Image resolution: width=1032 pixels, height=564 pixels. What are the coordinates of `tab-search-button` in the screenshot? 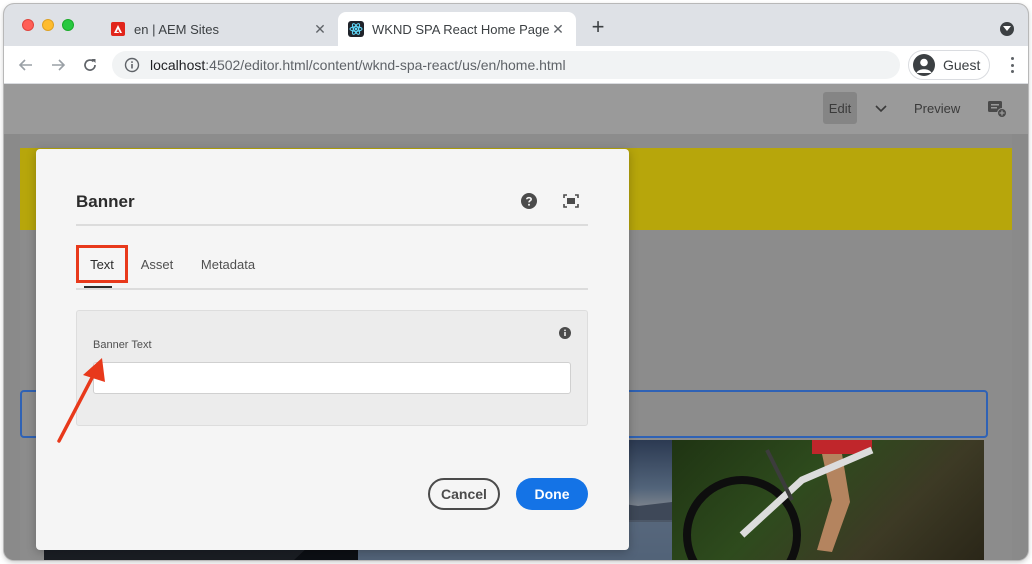 It's located at (1007, 29).